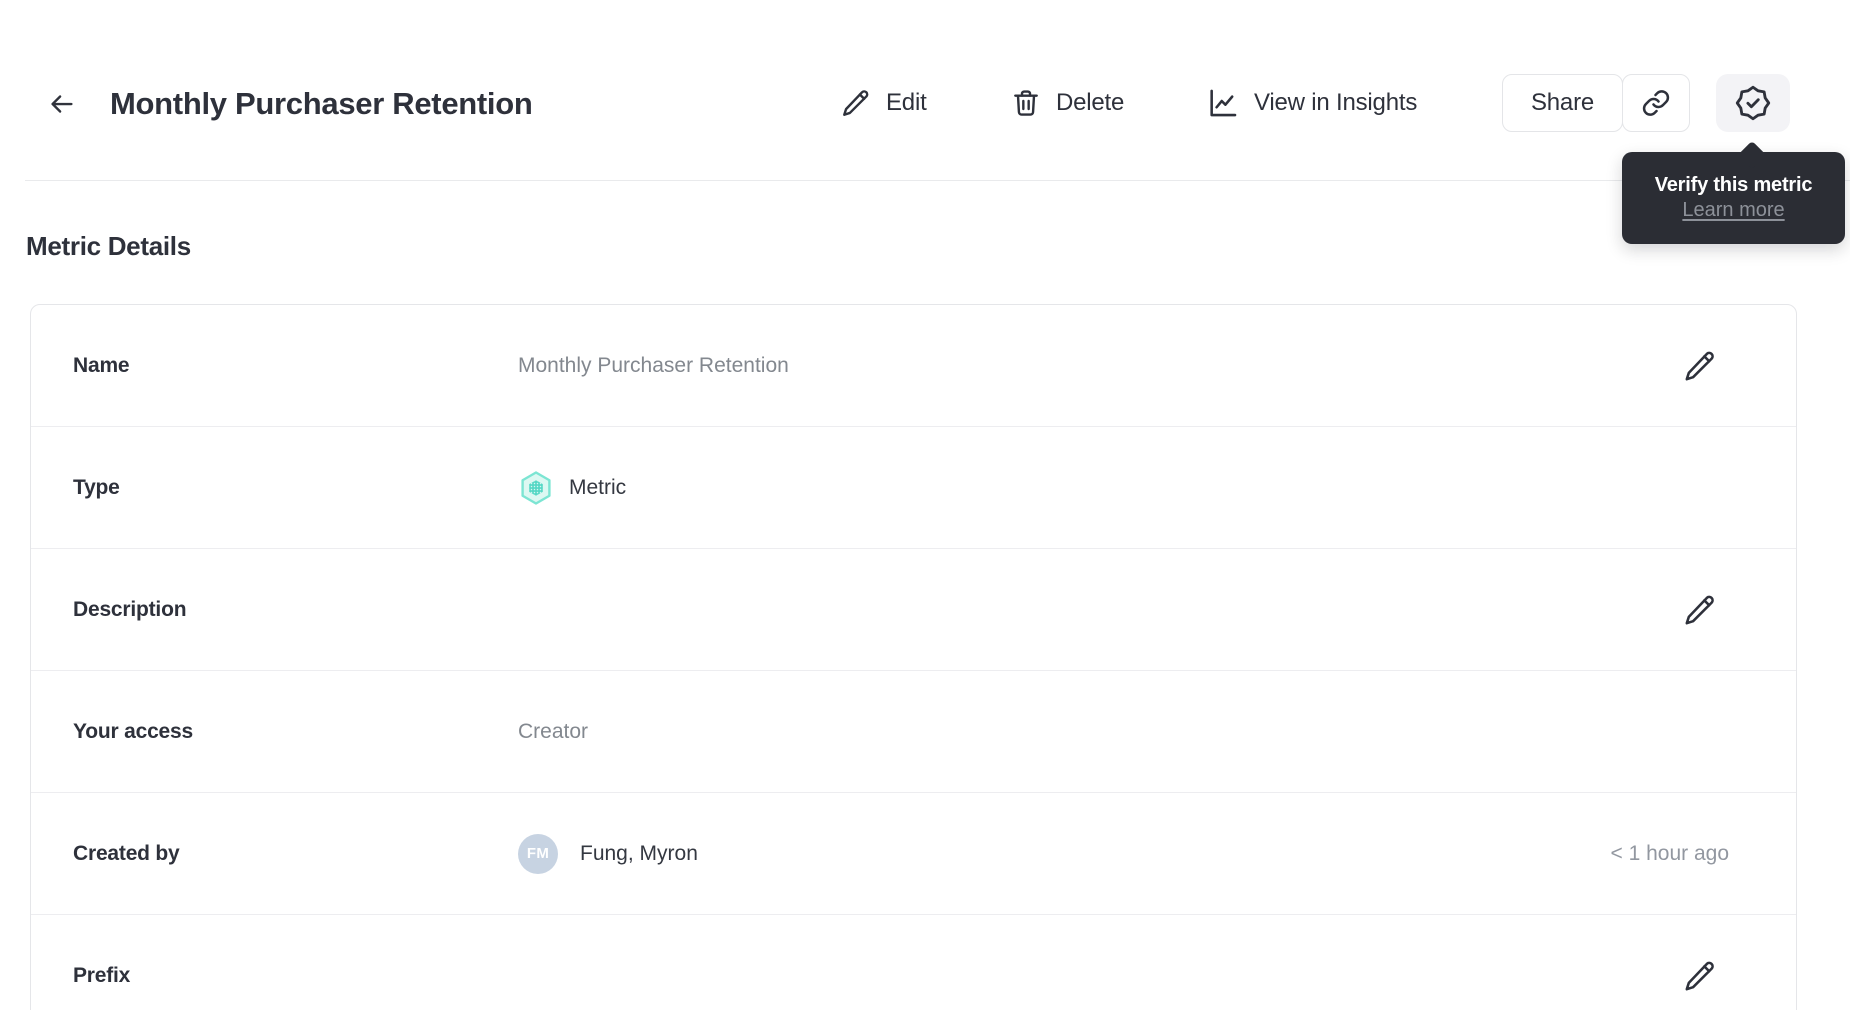 The image size is (1850, 1010). Describe the element at coordinates (538, 853) in the screenshot. I see `avatar: FM` at that location.